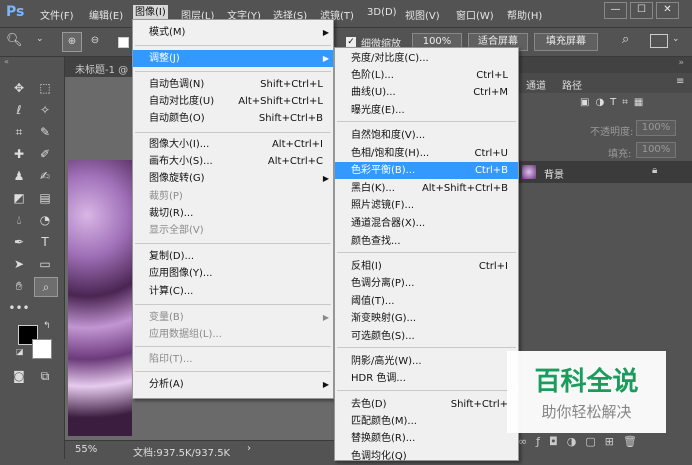 Image resolution: width=692 pixels, height=465 pixels. I want to click on tab-channels: 通道, so click(536, 84).